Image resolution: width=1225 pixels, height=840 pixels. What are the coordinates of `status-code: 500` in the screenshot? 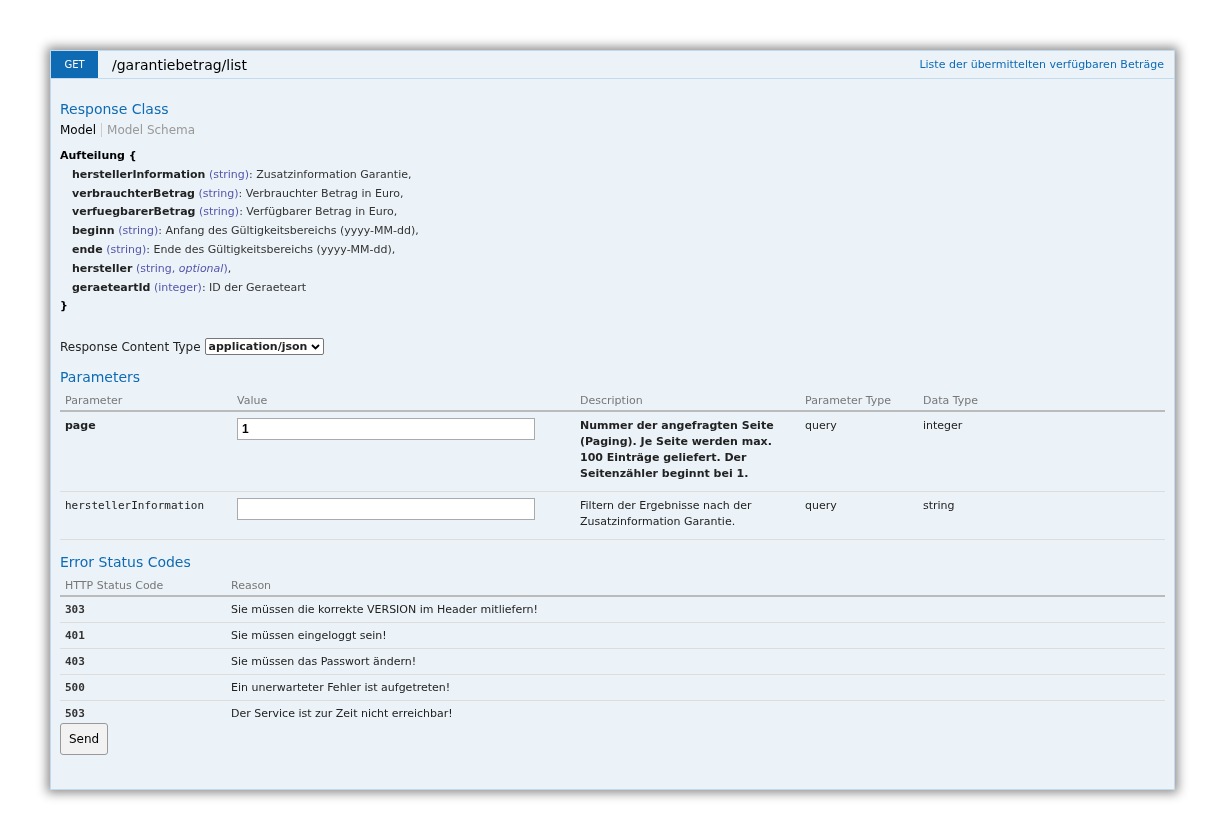 It's located at (75, 688).